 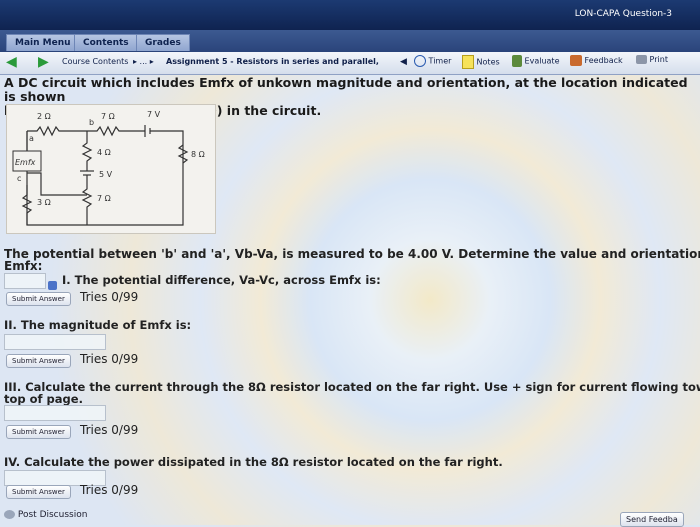 I want to click on question-2-text: II. The magnitude of Emfx is:, so click(x=98, y=325).